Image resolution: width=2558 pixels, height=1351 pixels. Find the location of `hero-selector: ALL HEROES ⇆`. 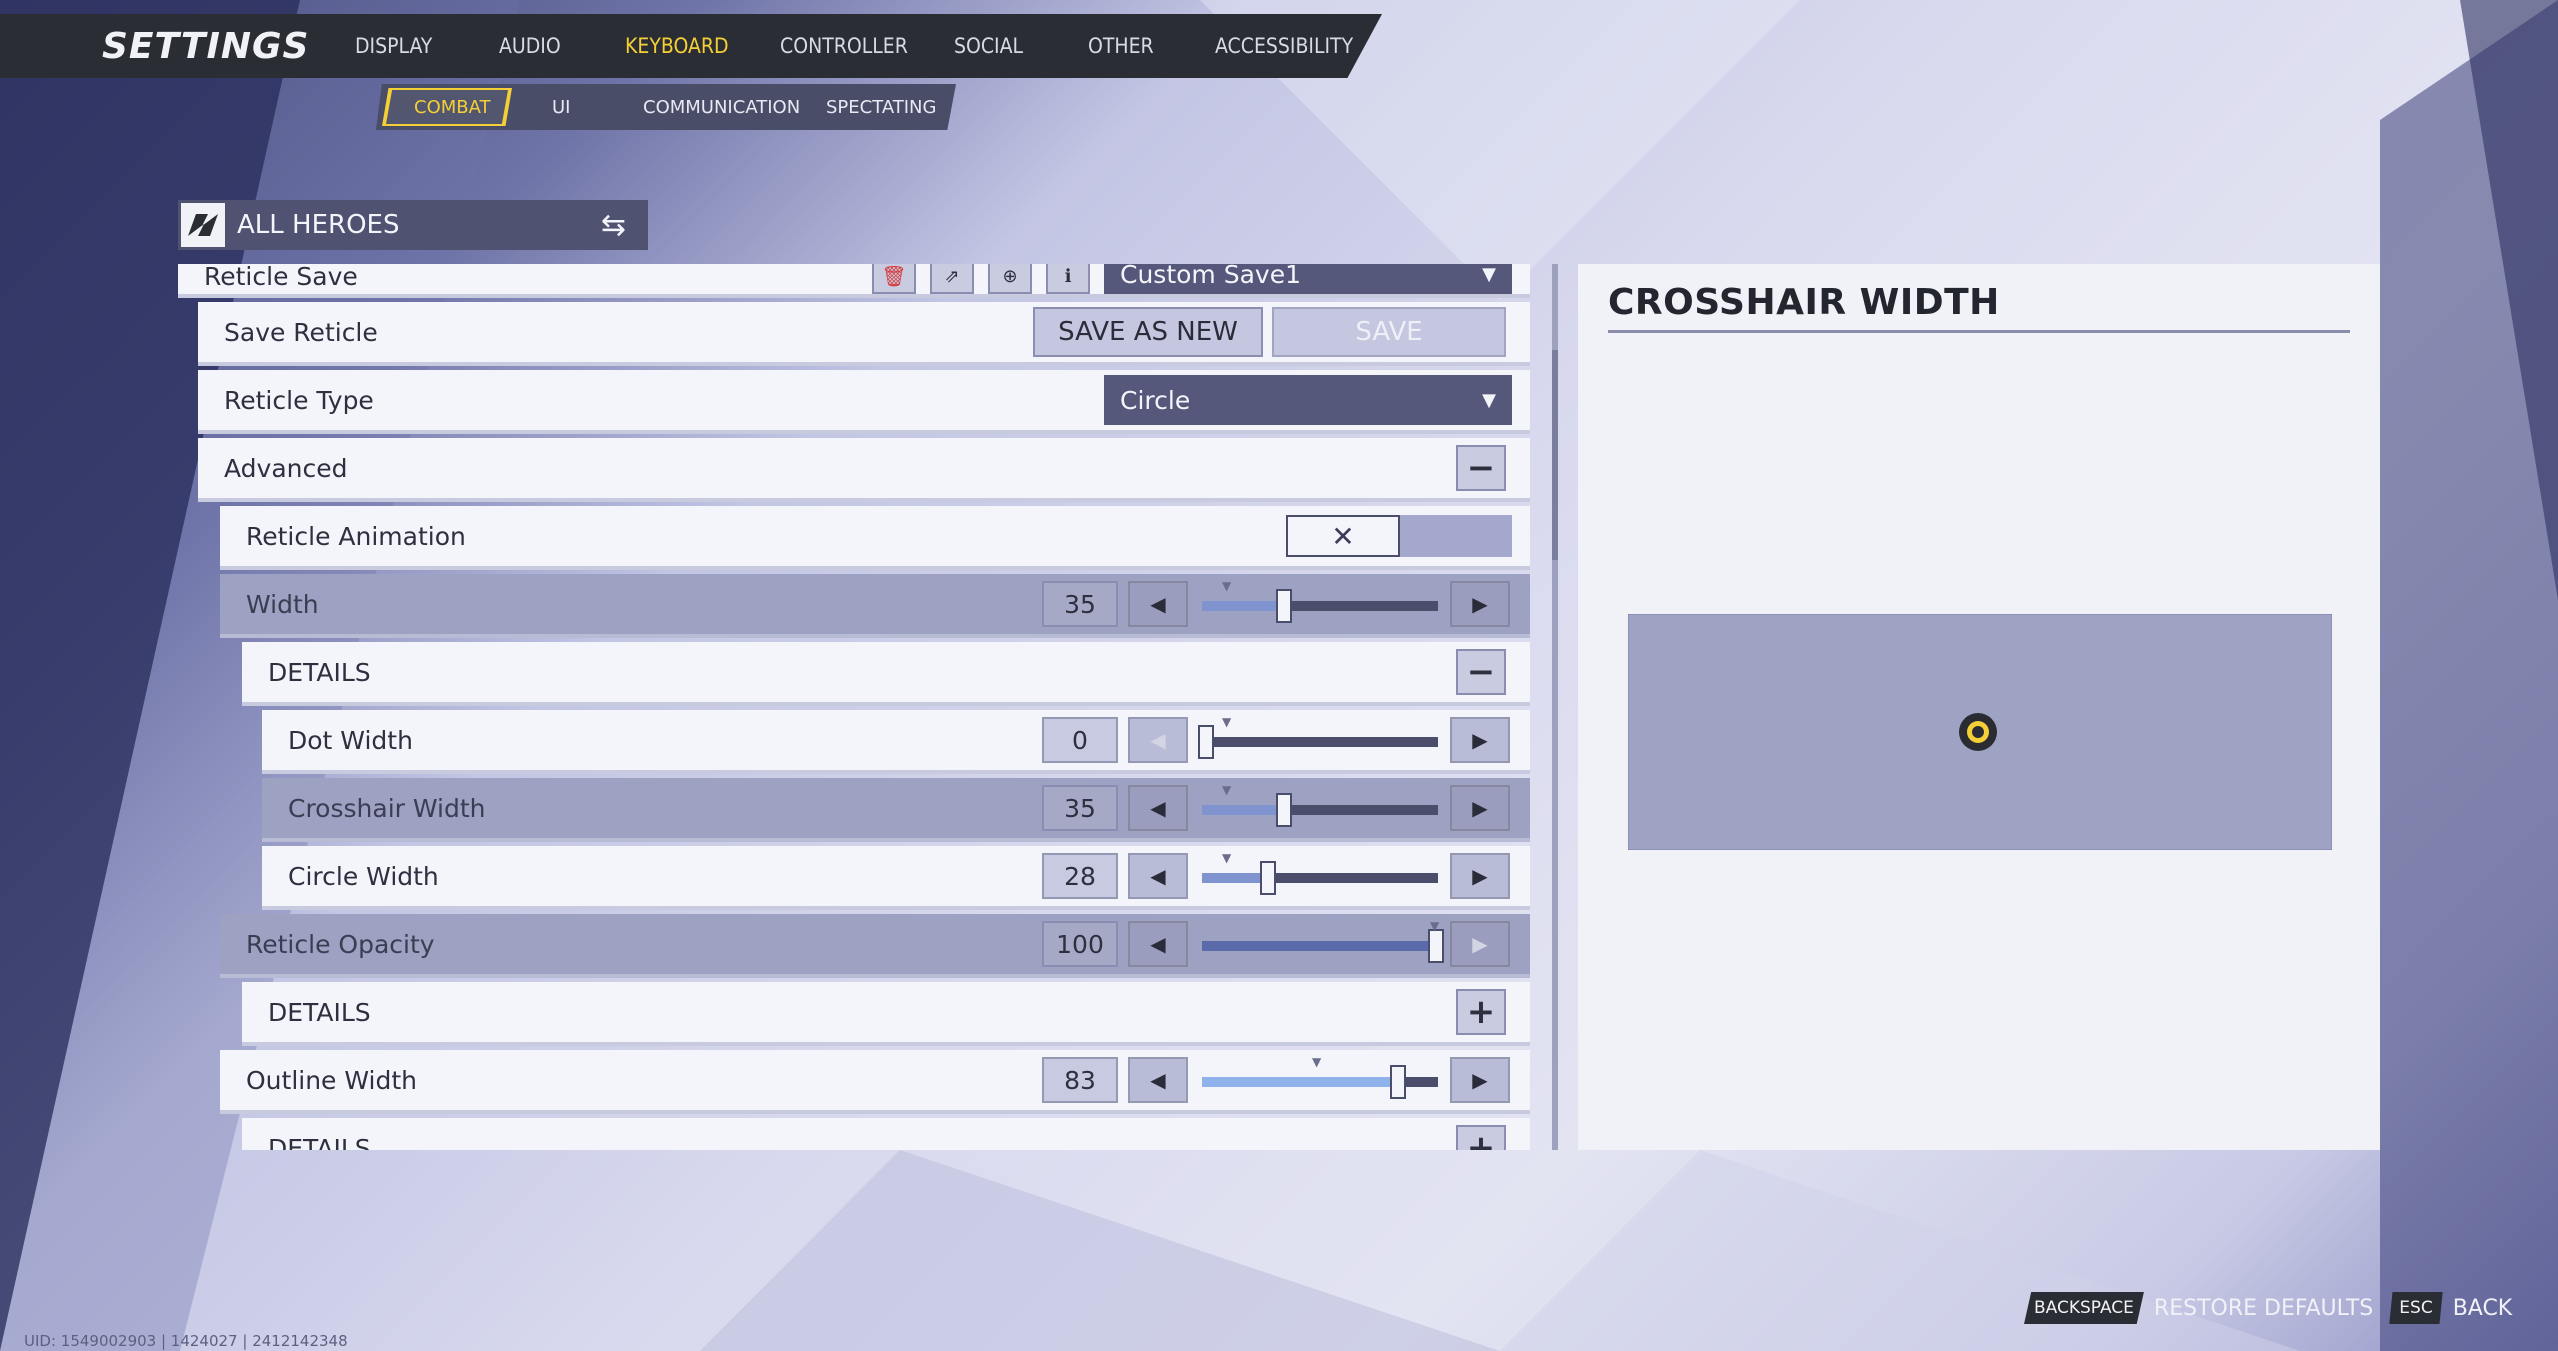

hero-selector: ALL HEROES ⇆ is located at coordinates (413, 225).